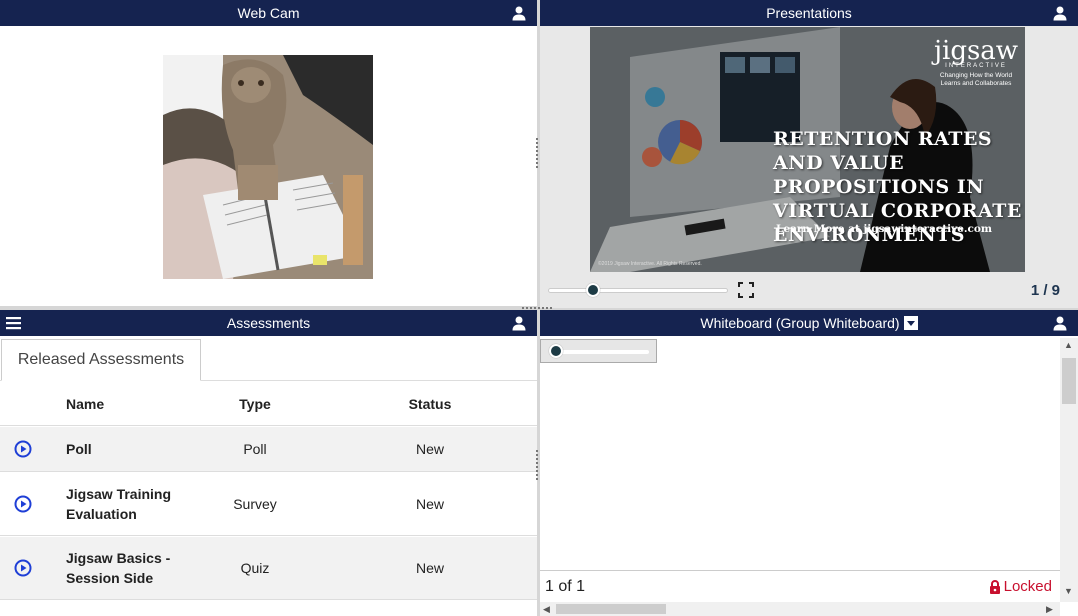 This screenshot has width=1078, height=616. What do you see at coordinates (268, 359) in the screenshot?
I see `assessments-tabbar: Released Assessments` at bounding box center [268, 359].